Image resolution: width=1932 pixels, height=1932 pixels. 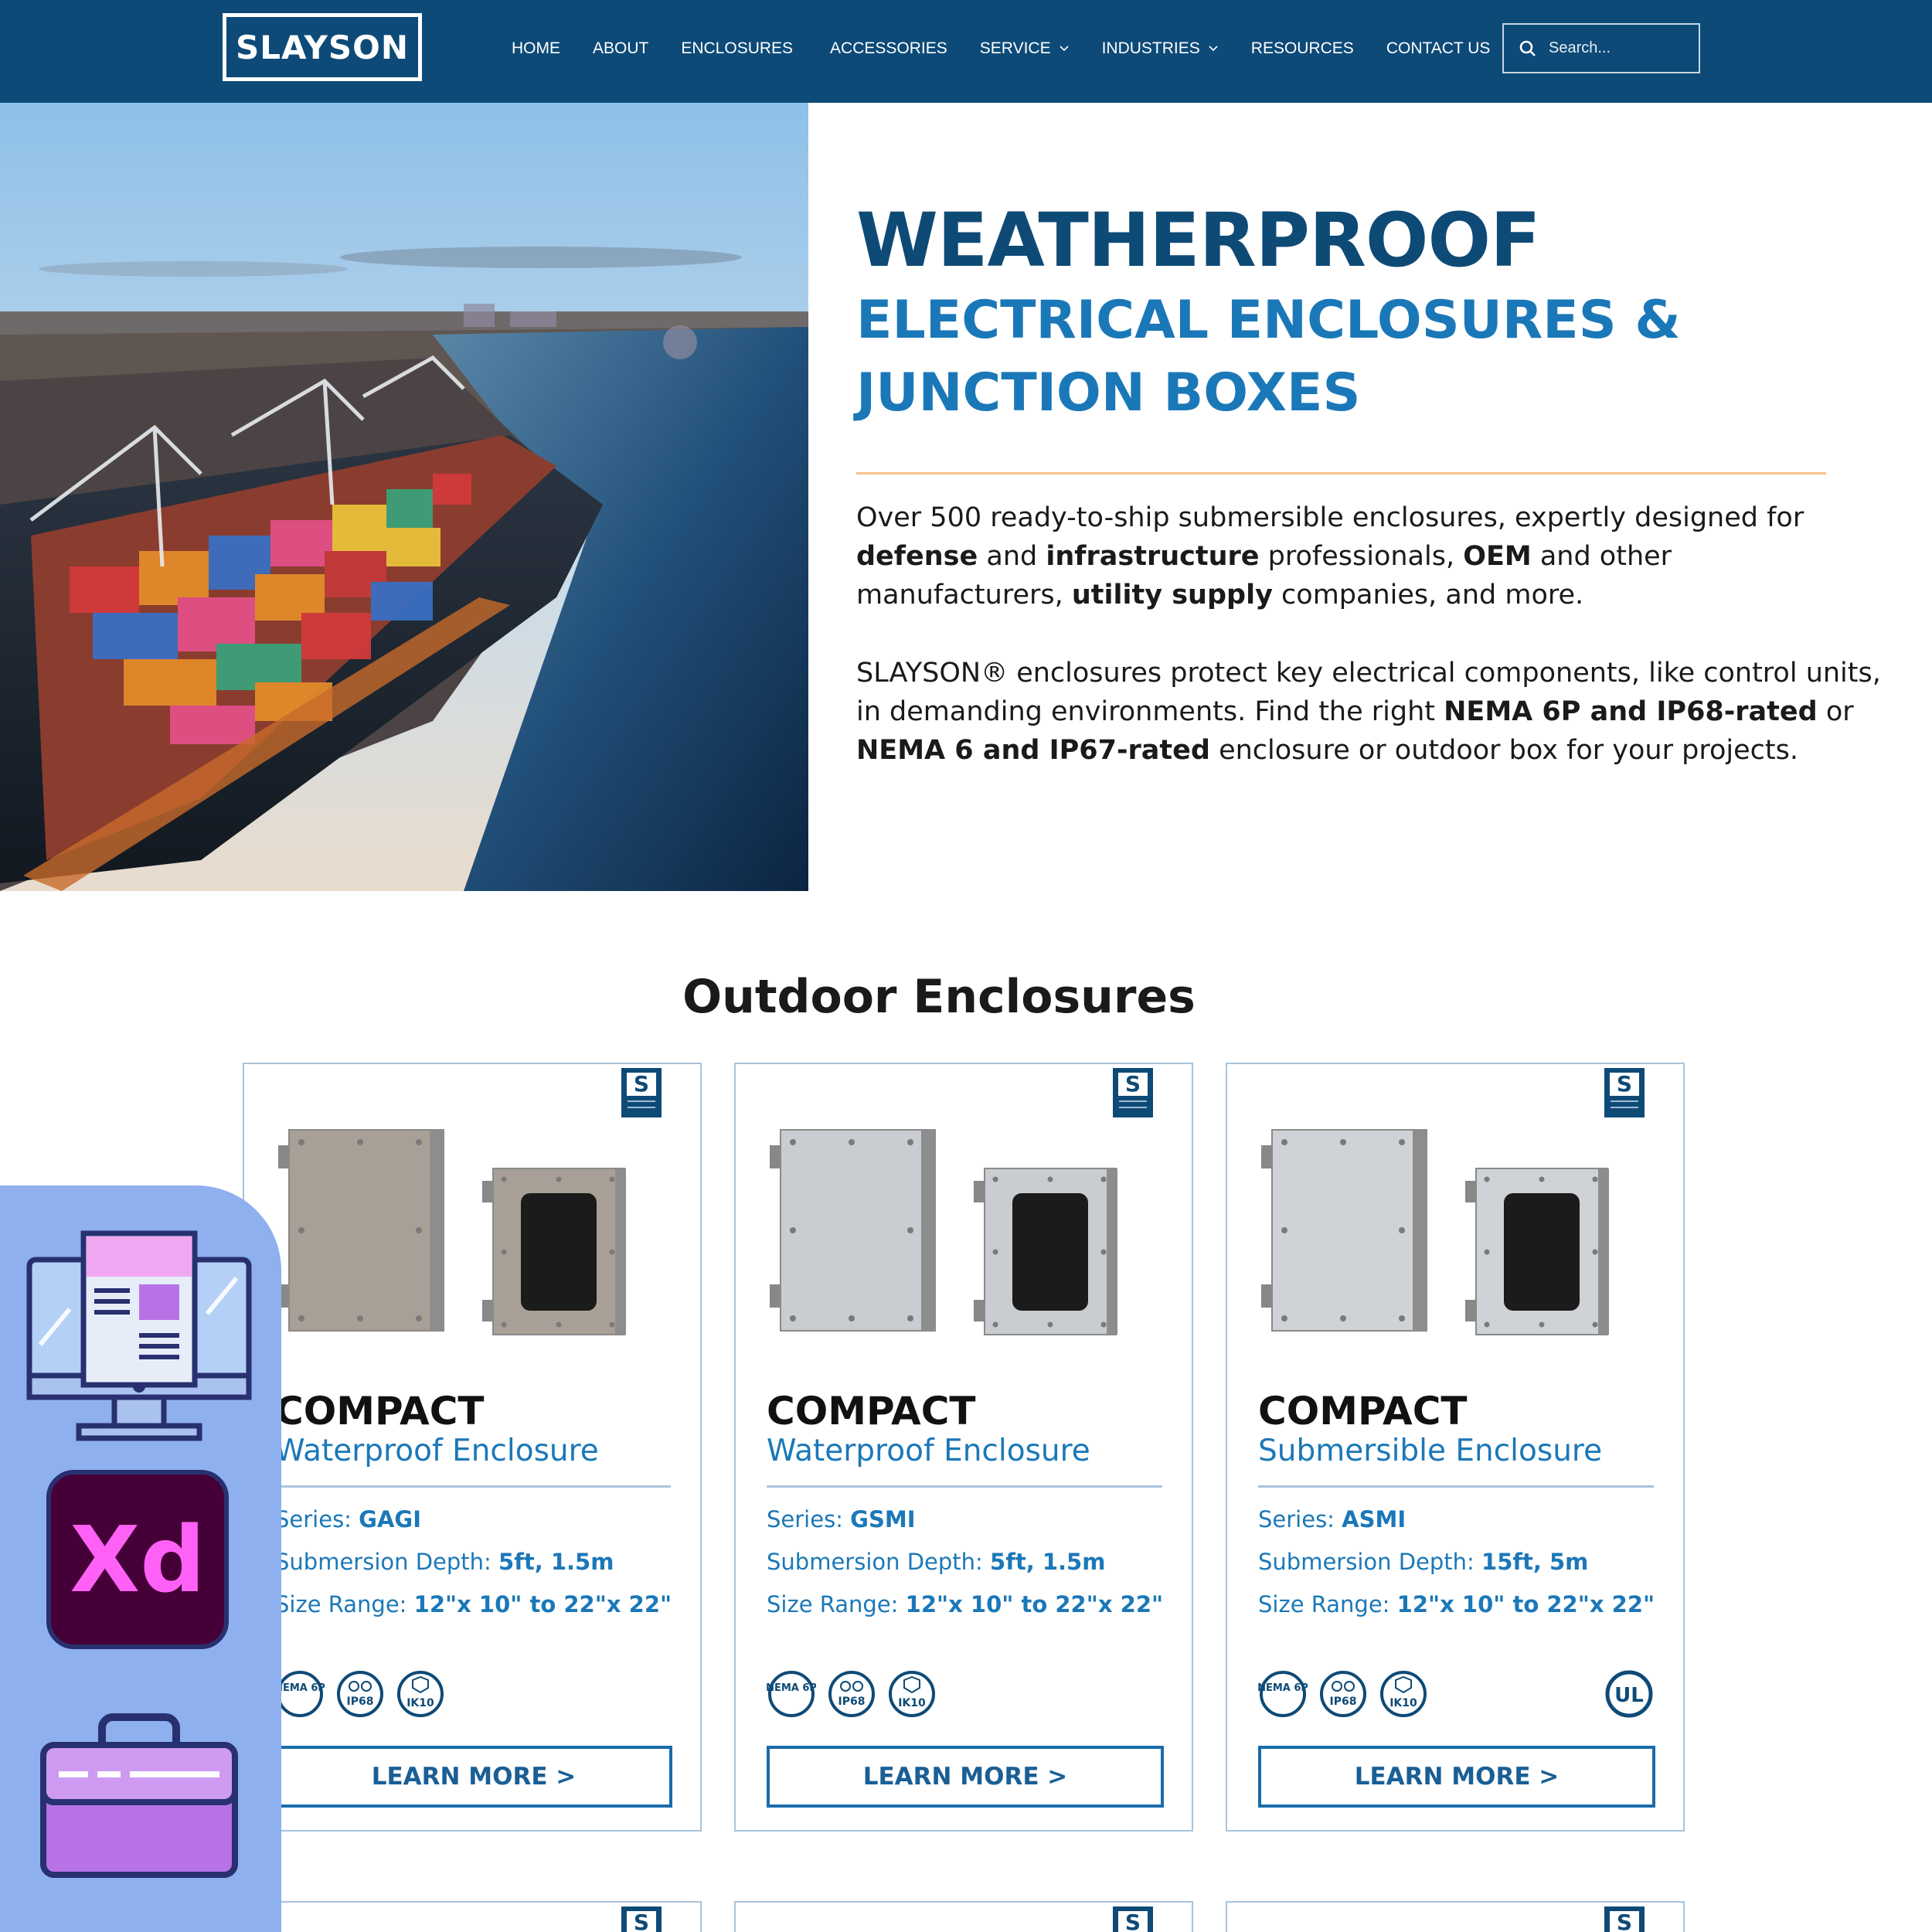 I want to click on slayson-logo: SLAYSON, so click(x=323, y=47).